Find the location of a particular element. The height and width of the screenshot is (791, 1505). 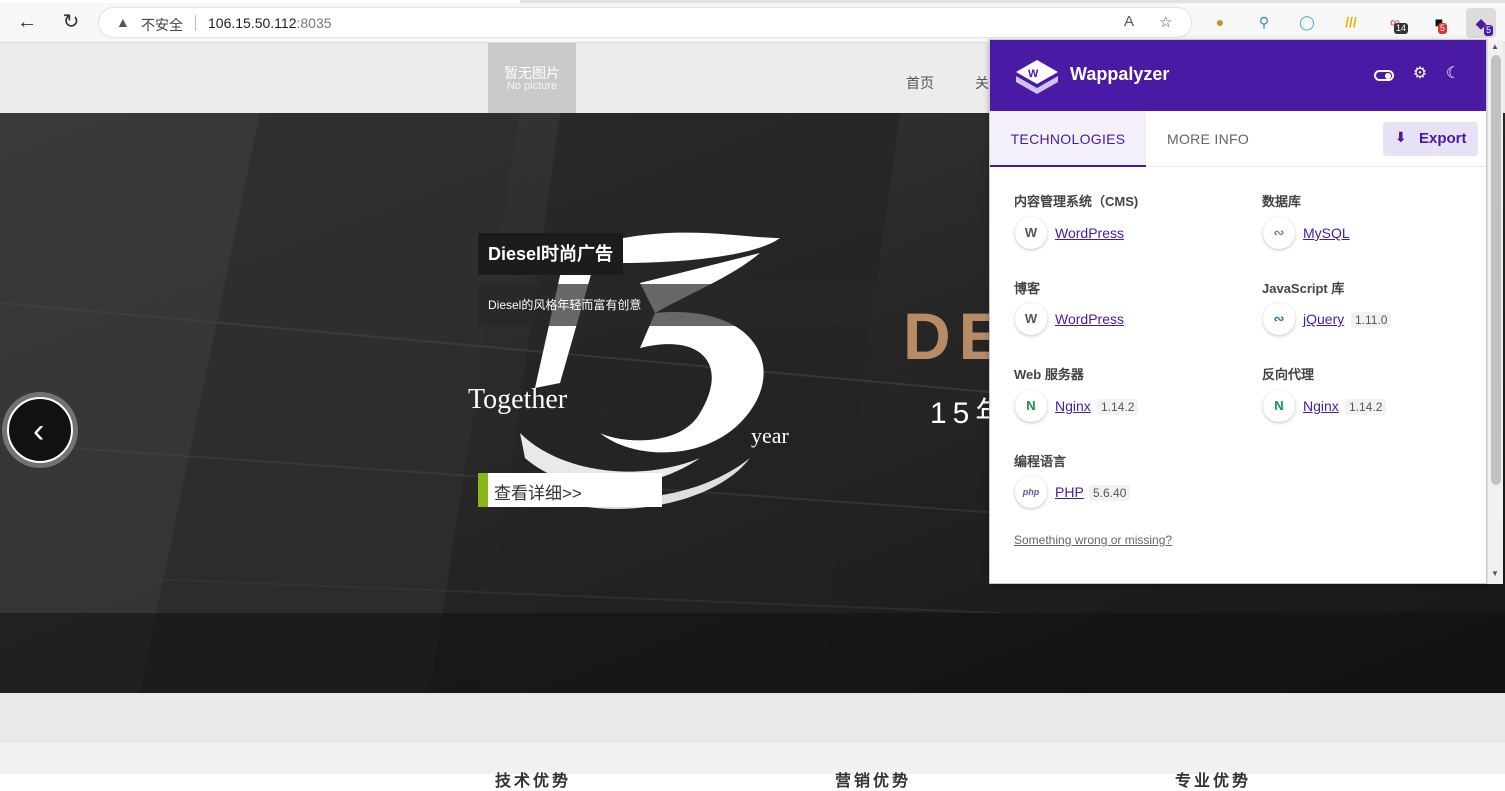

tab-more-info: MORE INFO is located at coordinates (1208, 139).